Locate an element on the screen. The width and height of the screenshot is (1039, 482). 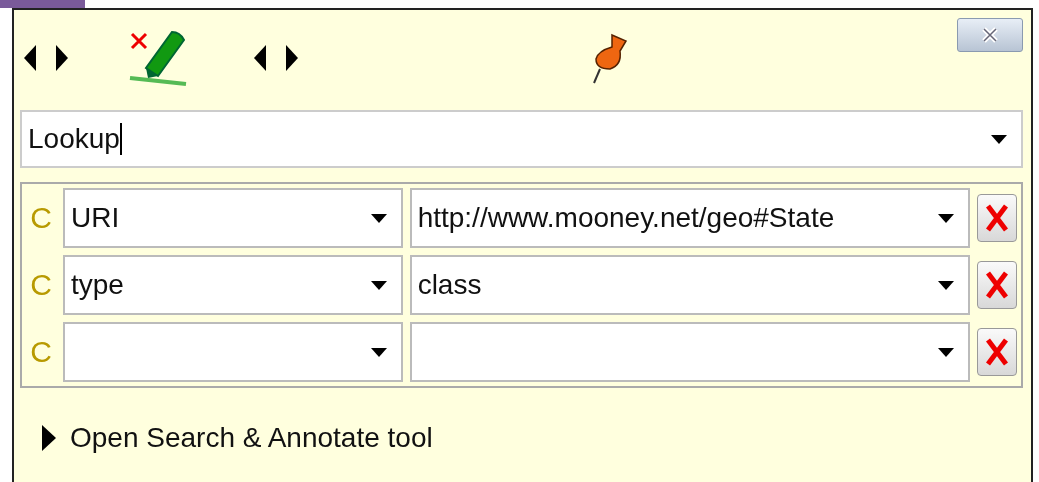
lookup-dropdown: Lookup is located at coordinates (521, 139).